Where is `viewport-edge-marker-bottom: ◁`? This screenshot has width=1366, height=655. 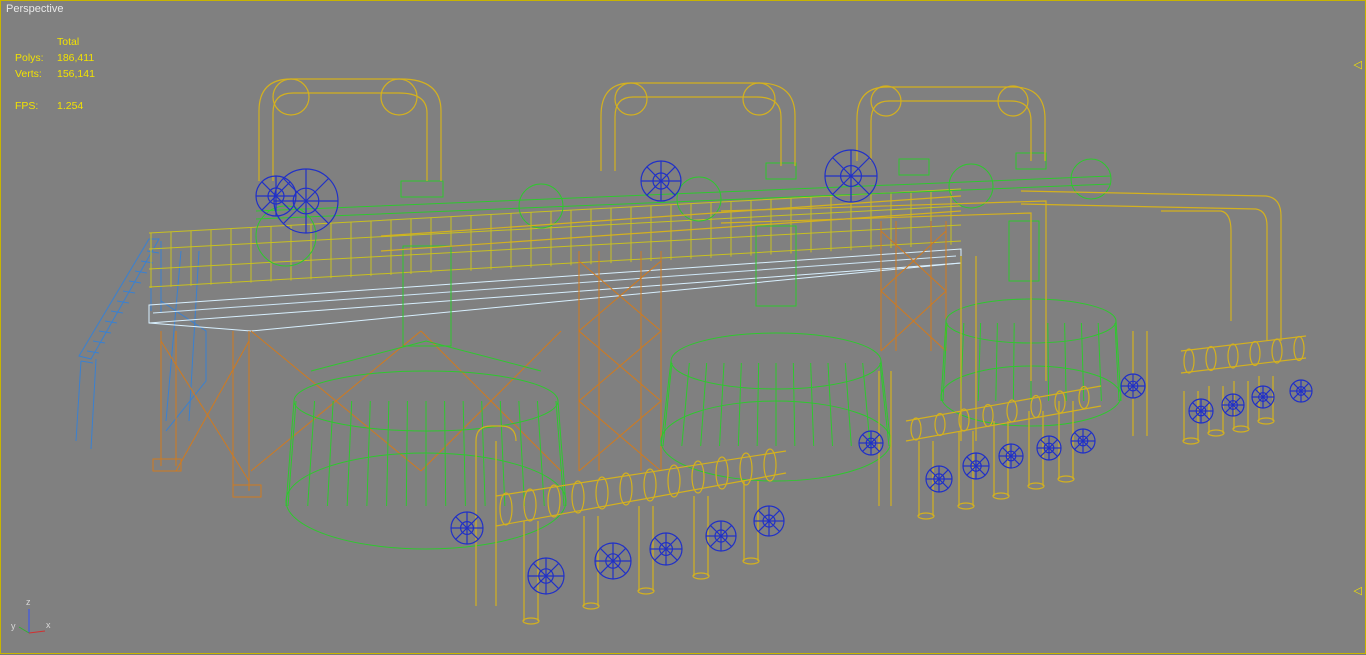 viewport-edge-marker-bottom: ◁ is located at coordinates (1358, 590).